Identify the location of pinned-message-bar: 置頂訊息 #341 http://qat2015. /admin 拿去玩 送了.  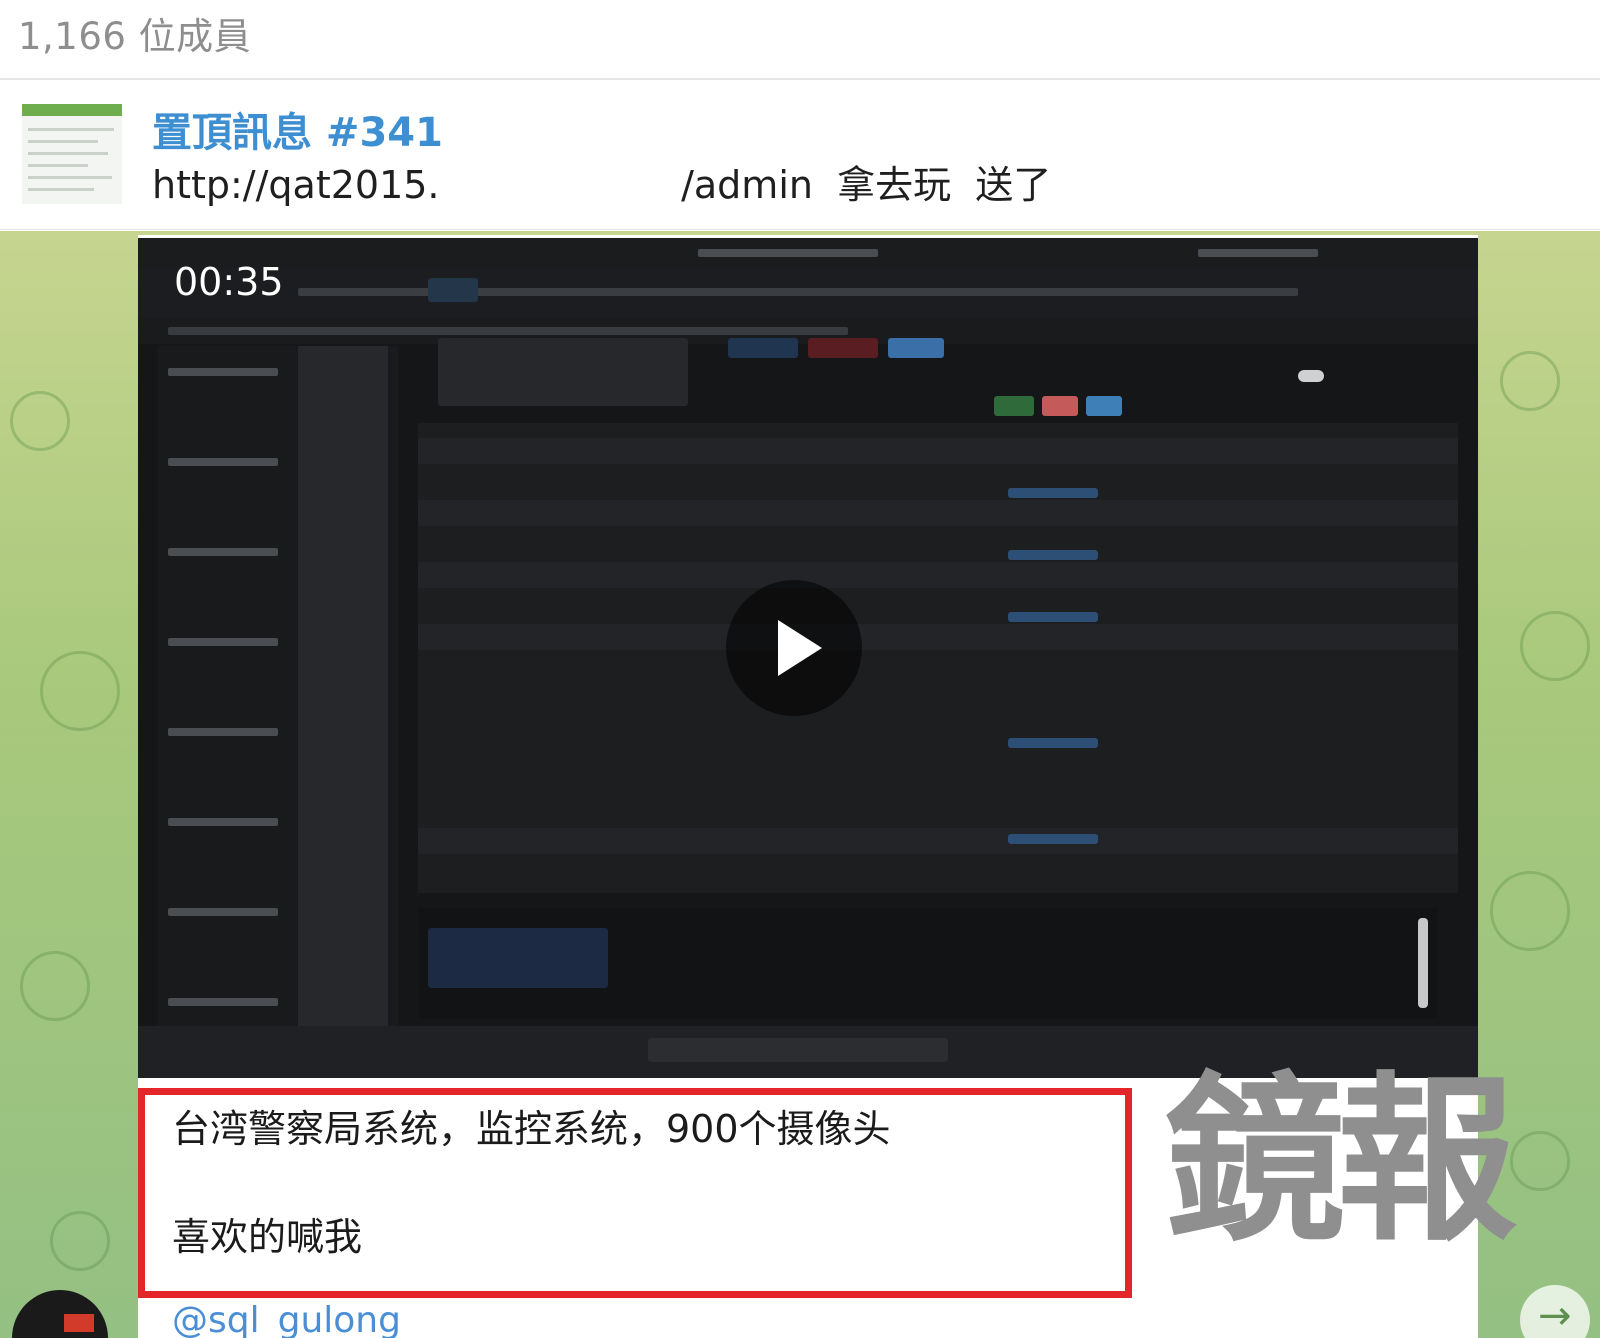
(800, 156).